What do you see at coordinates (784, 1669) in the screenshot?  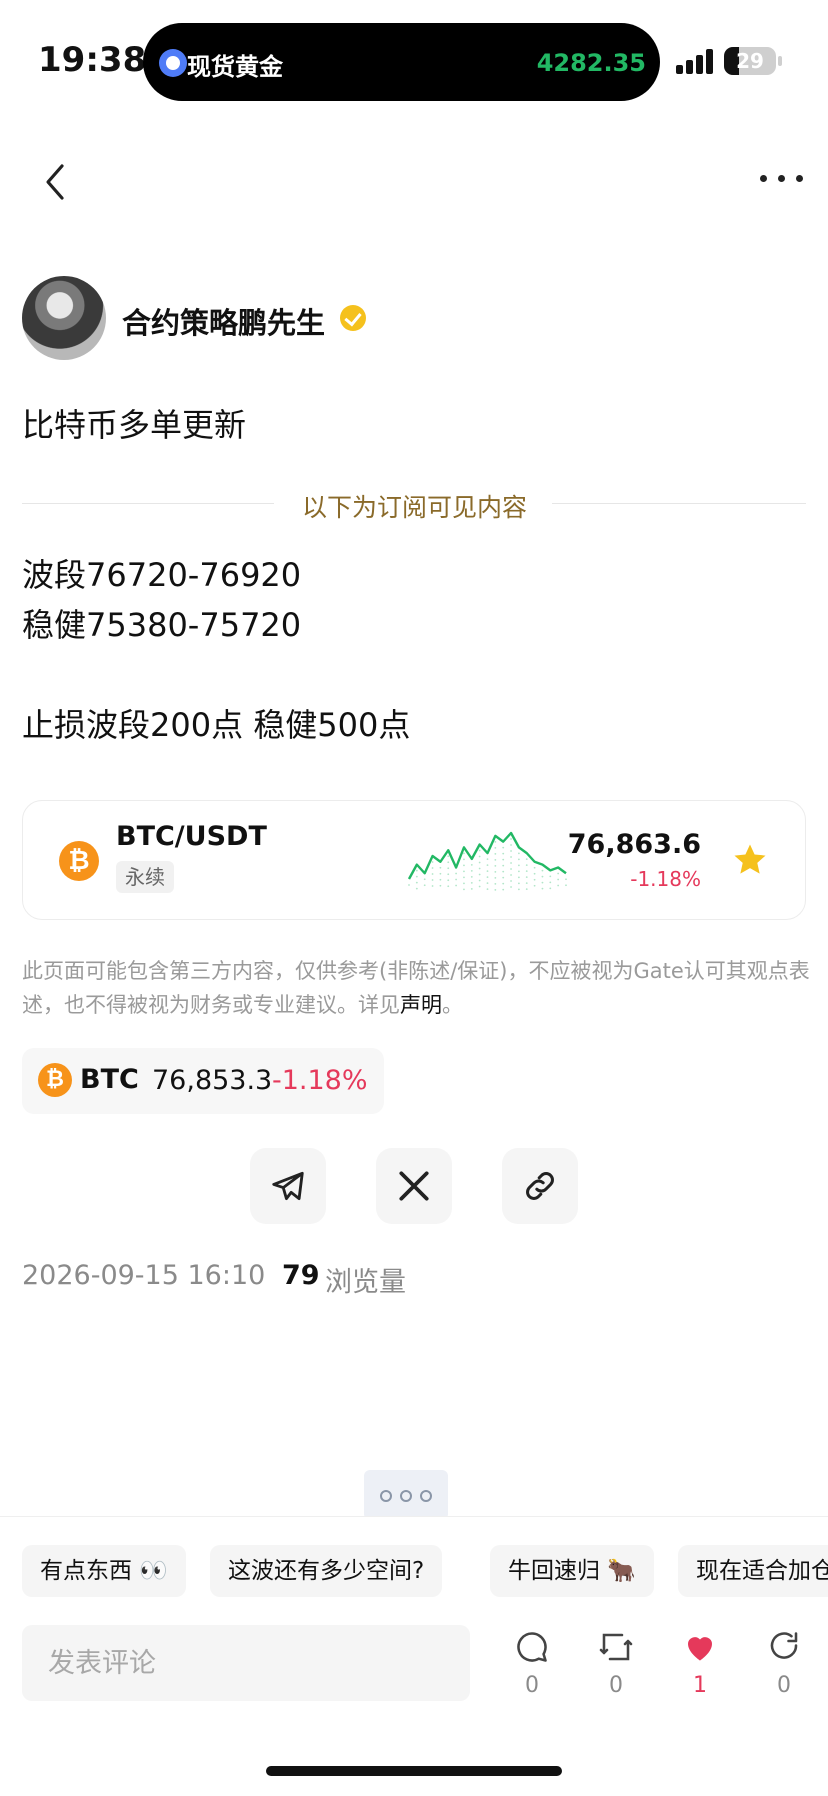 I see `share-action: 0` at bounding box center [784, 1669].